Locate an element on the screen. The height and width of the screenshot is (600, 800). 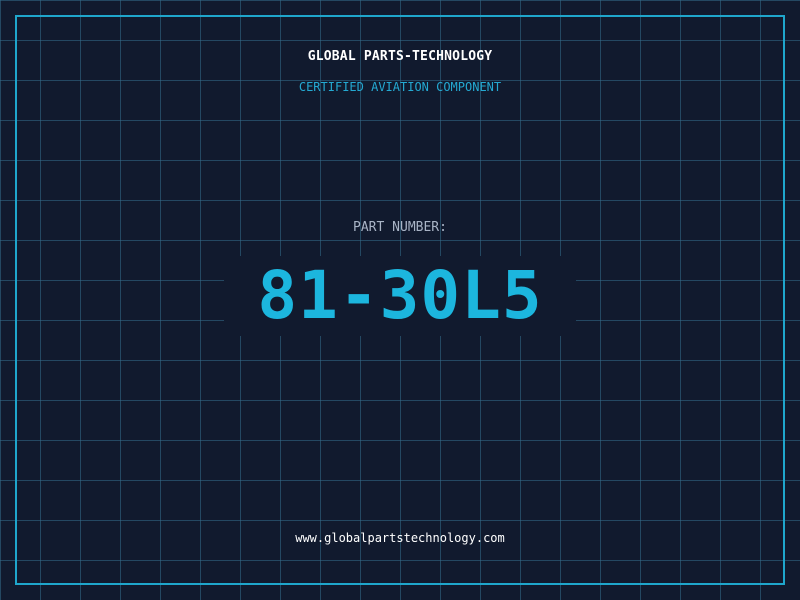
company-name: GLOBAL PARTS-TECHNOLOGY is located at coordinates (400, 56).